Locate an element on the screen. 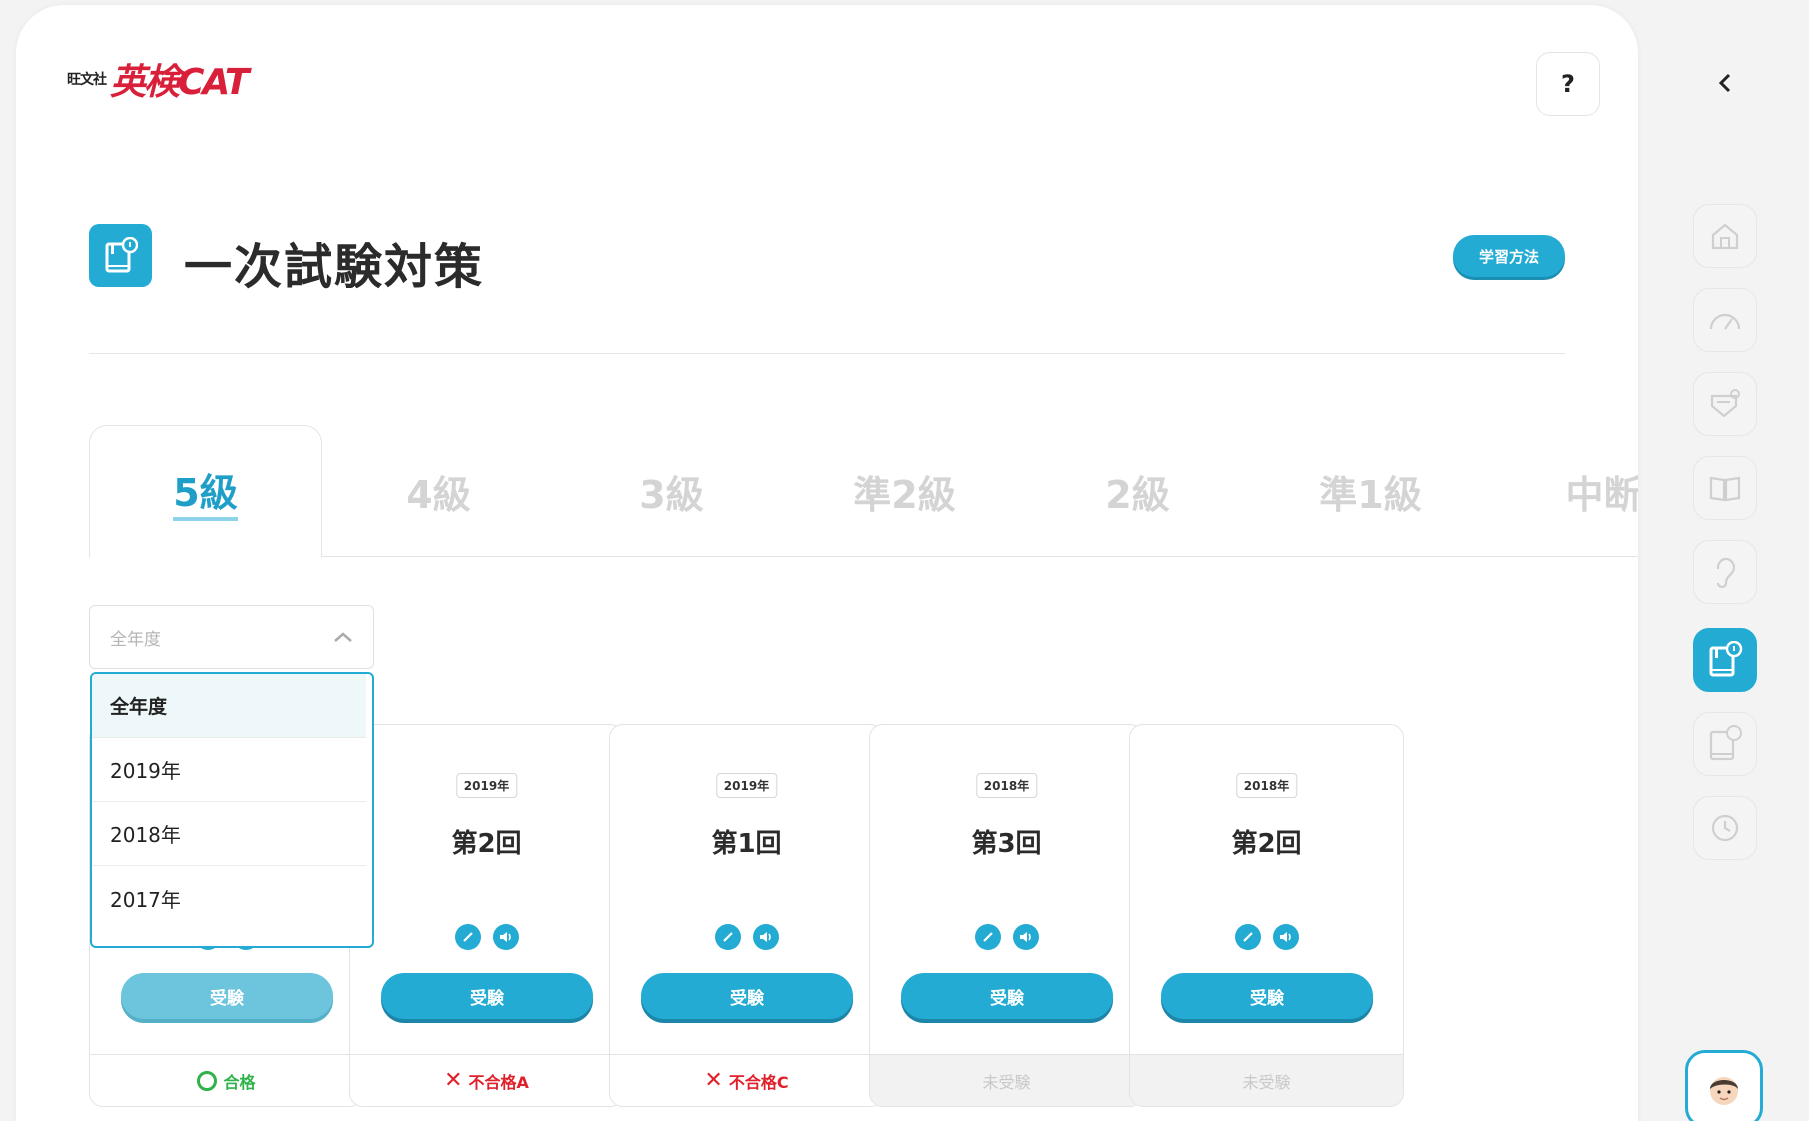  divider is located at coordinates (827, 353).